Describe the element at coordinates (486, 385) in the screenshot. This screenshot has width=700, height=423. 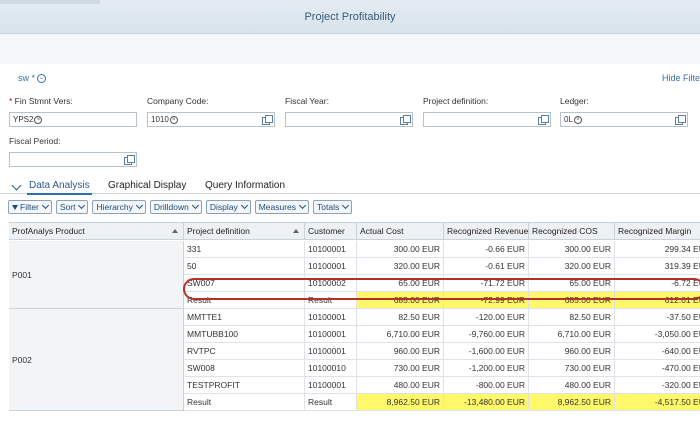
I see `table-cell: -800.00 EUR` at that location.